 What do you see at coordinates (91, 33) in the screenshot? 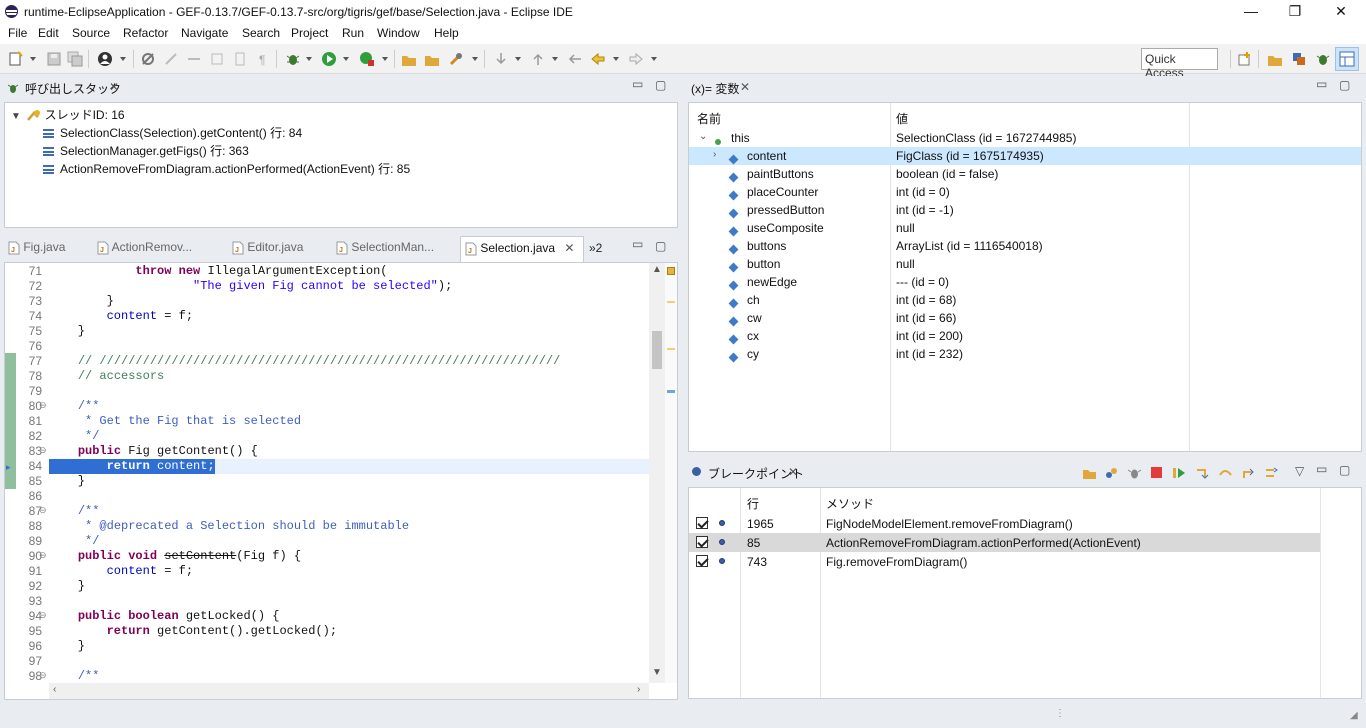
I see `menu-source: Source` at bounding box center [91, 33].